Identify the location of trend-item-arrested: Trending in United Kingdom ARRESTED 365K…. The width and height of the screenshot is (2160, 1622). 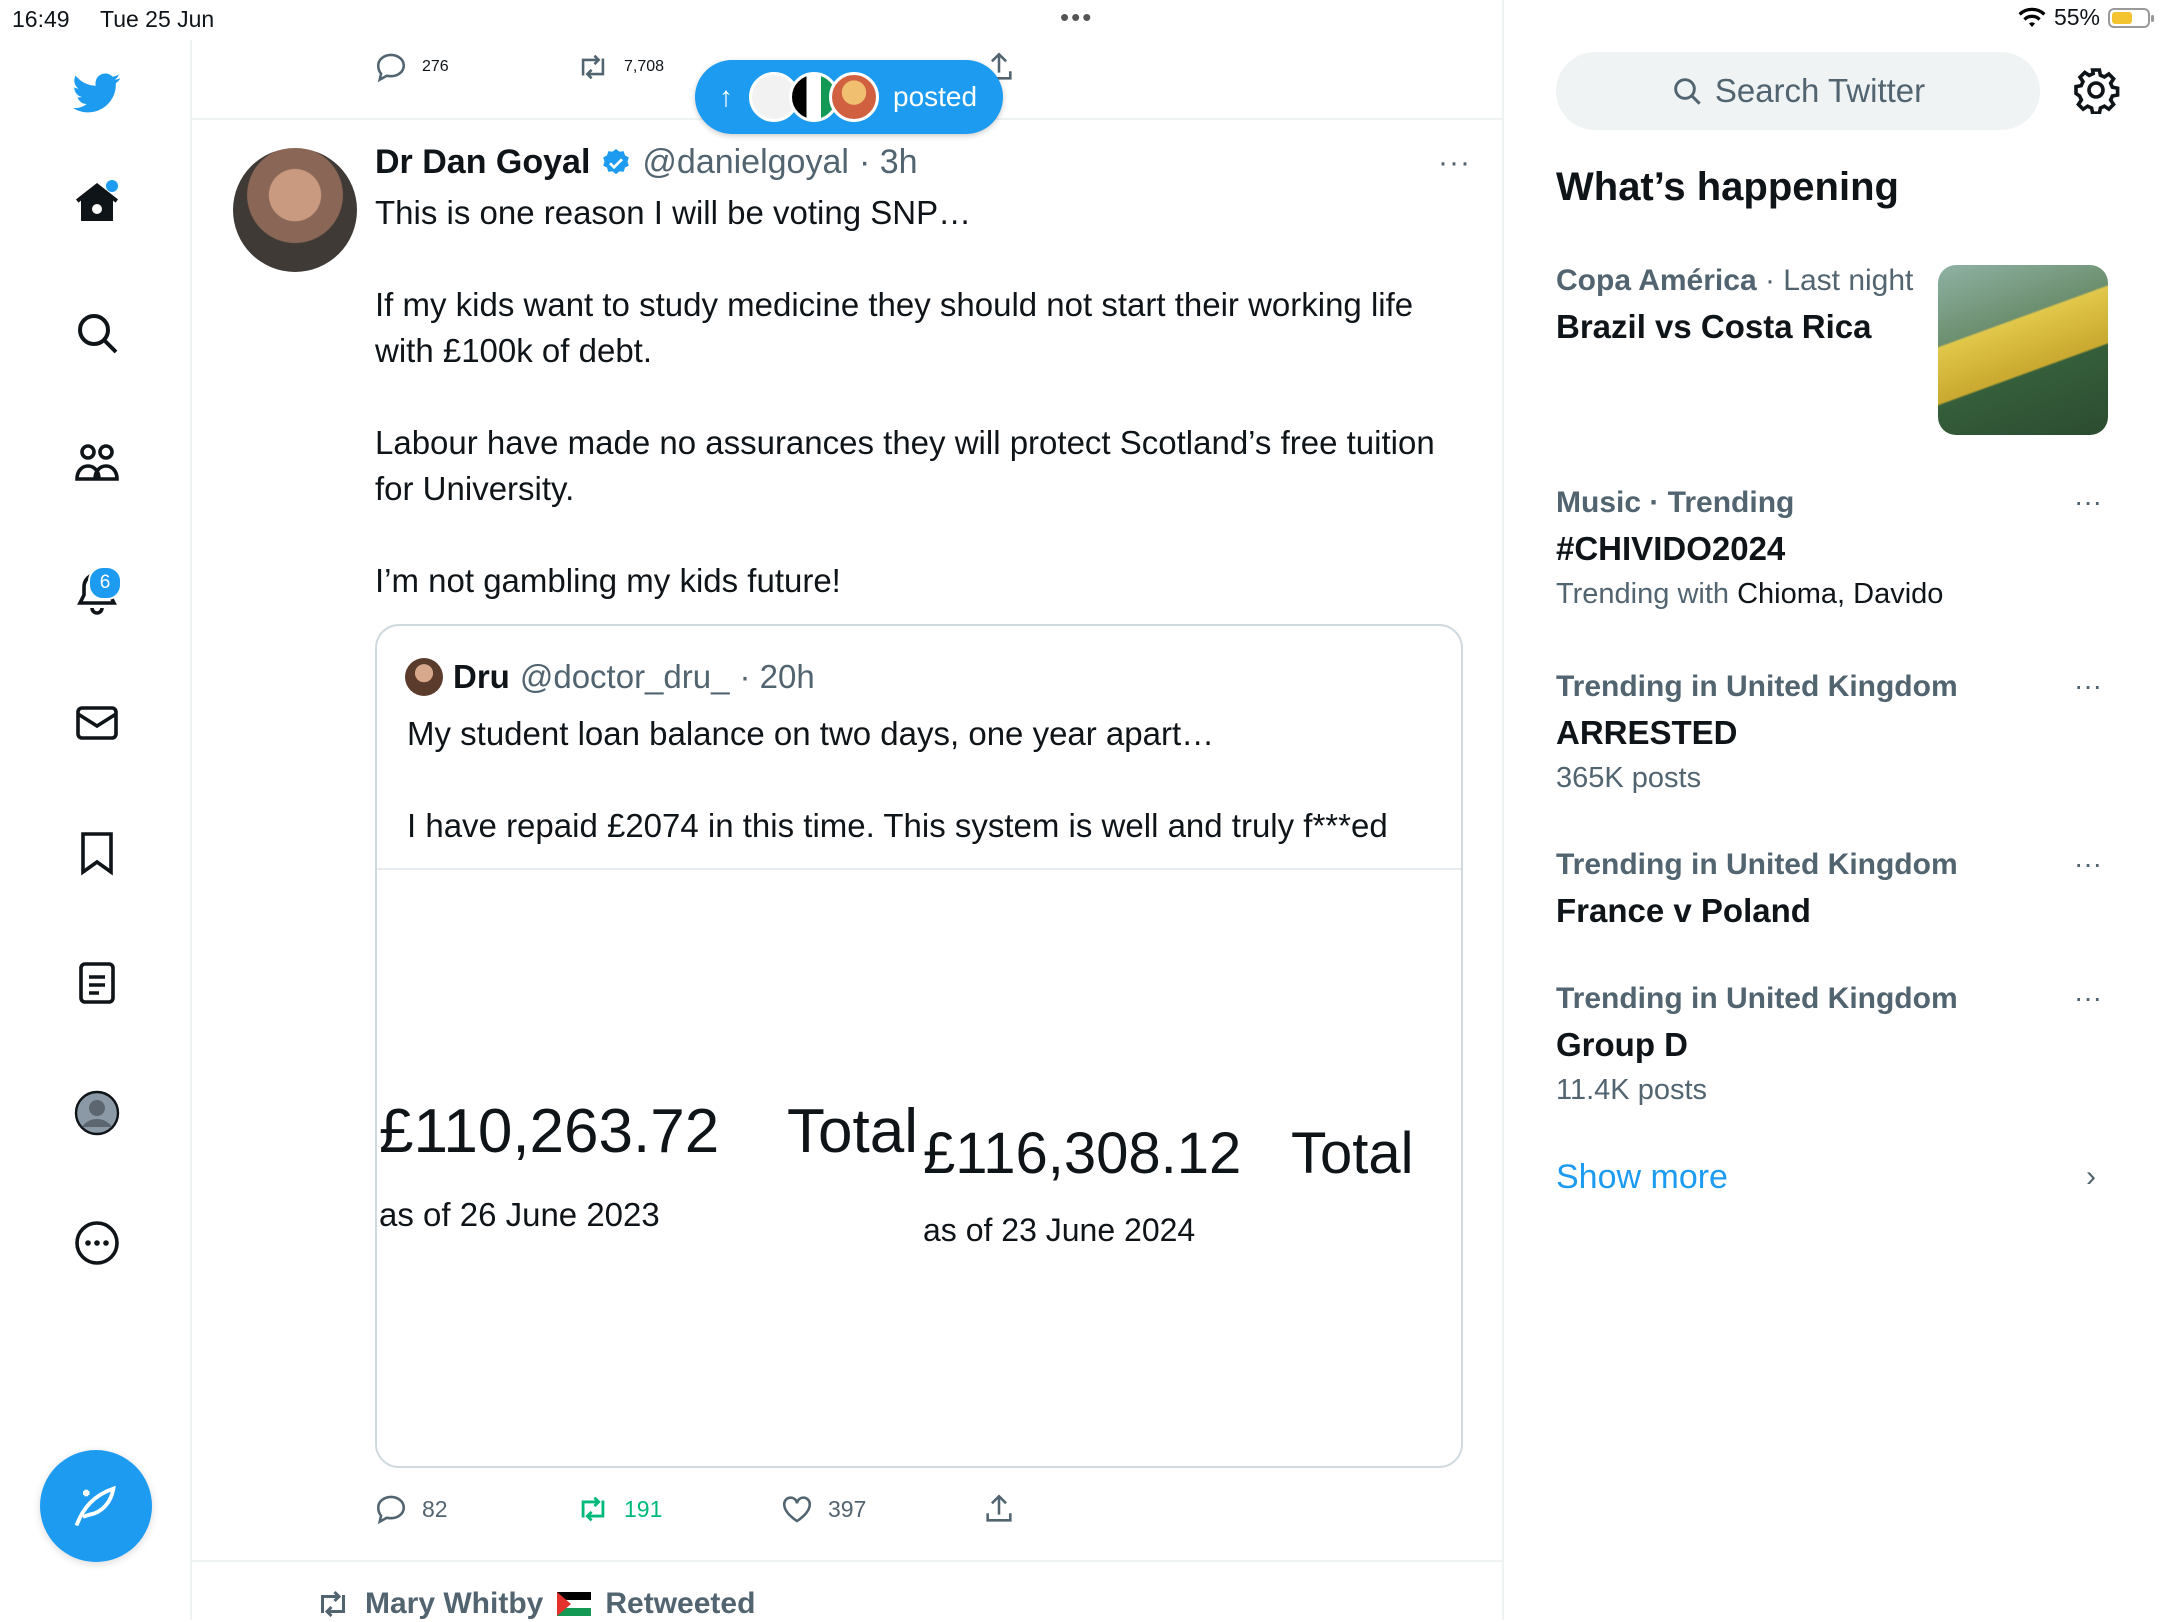
(1757, 732).